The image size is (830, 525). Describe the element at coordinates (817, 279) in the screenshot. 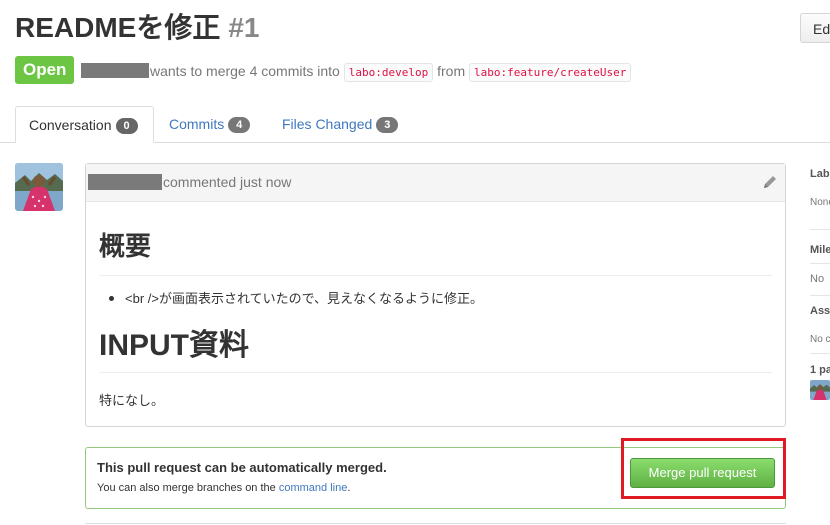

I see `sidebar-milestone-value: No` at that location.